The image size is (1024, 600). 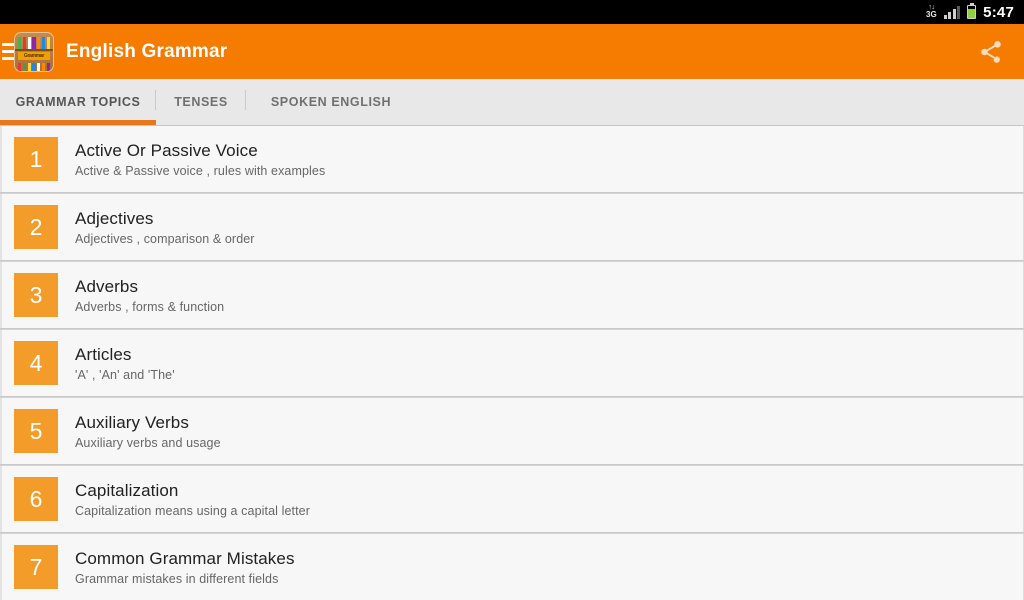 I want to click on status-bar-clock: 5:47, so click(x=998, y=12).